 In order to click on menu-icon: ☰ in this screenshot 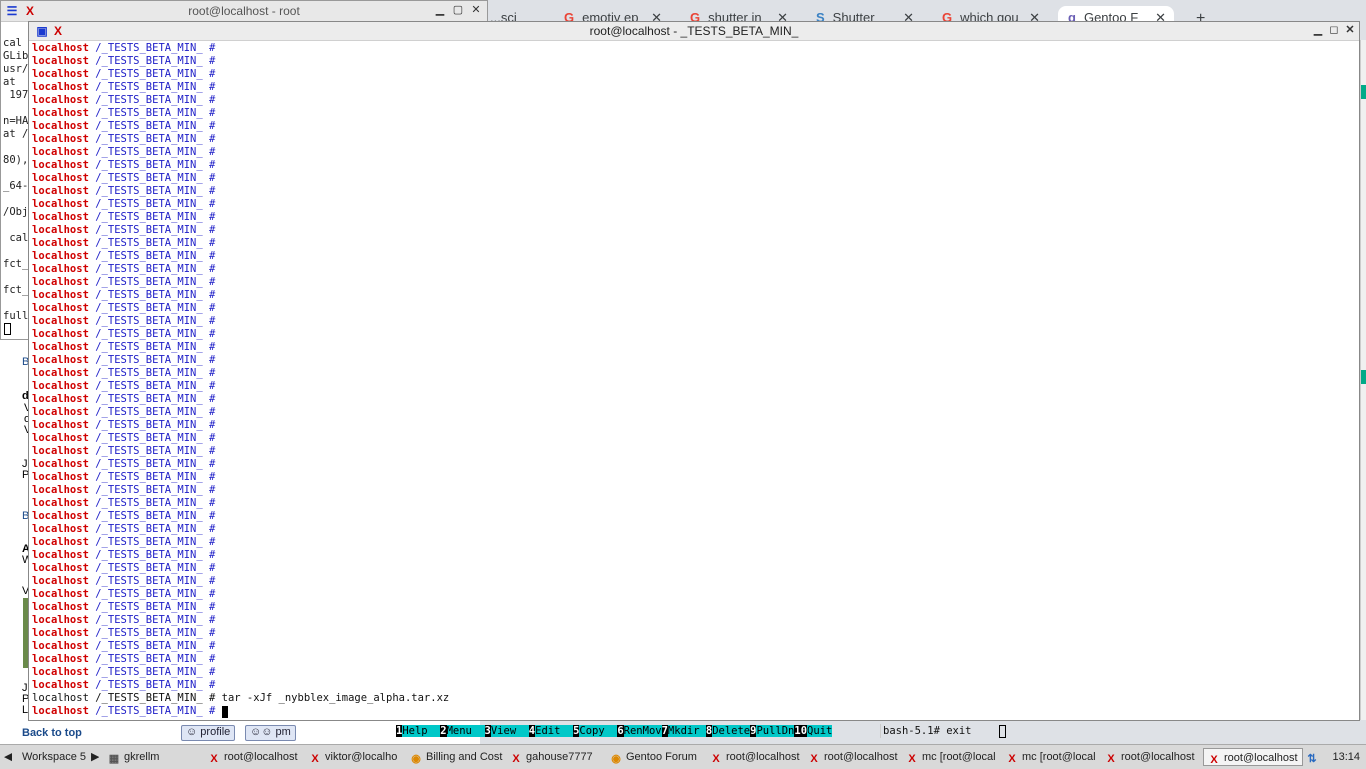, I will do `click(12, 11)`.